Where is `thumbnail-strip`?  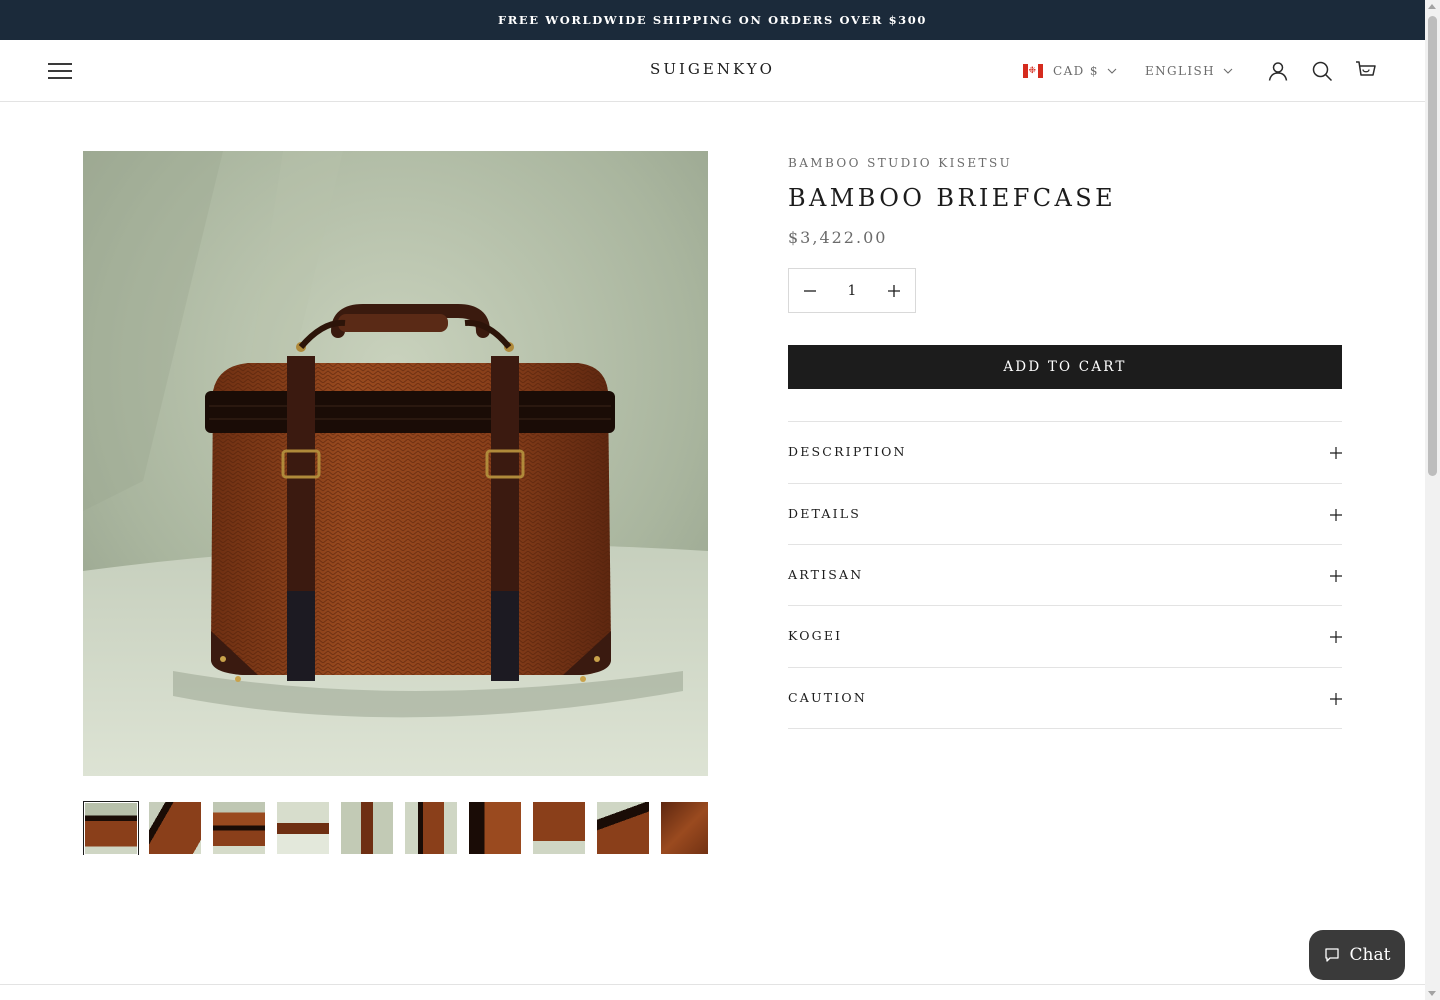
thumbnail-strip is located at coordinates (395, 828).